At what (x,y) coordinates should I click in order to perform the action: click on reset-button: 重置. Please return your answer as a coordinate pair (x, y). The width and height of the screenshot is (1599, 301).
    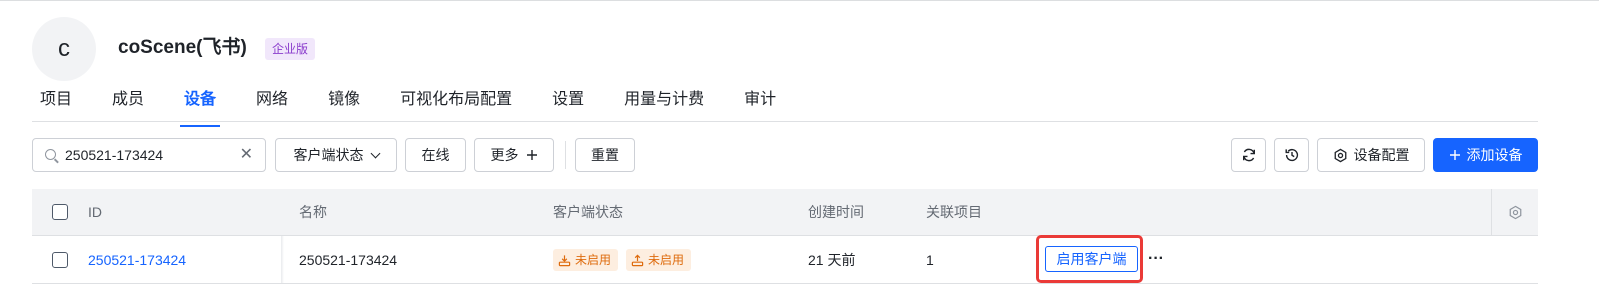
    Looking at the image, I should click on (605, 155).